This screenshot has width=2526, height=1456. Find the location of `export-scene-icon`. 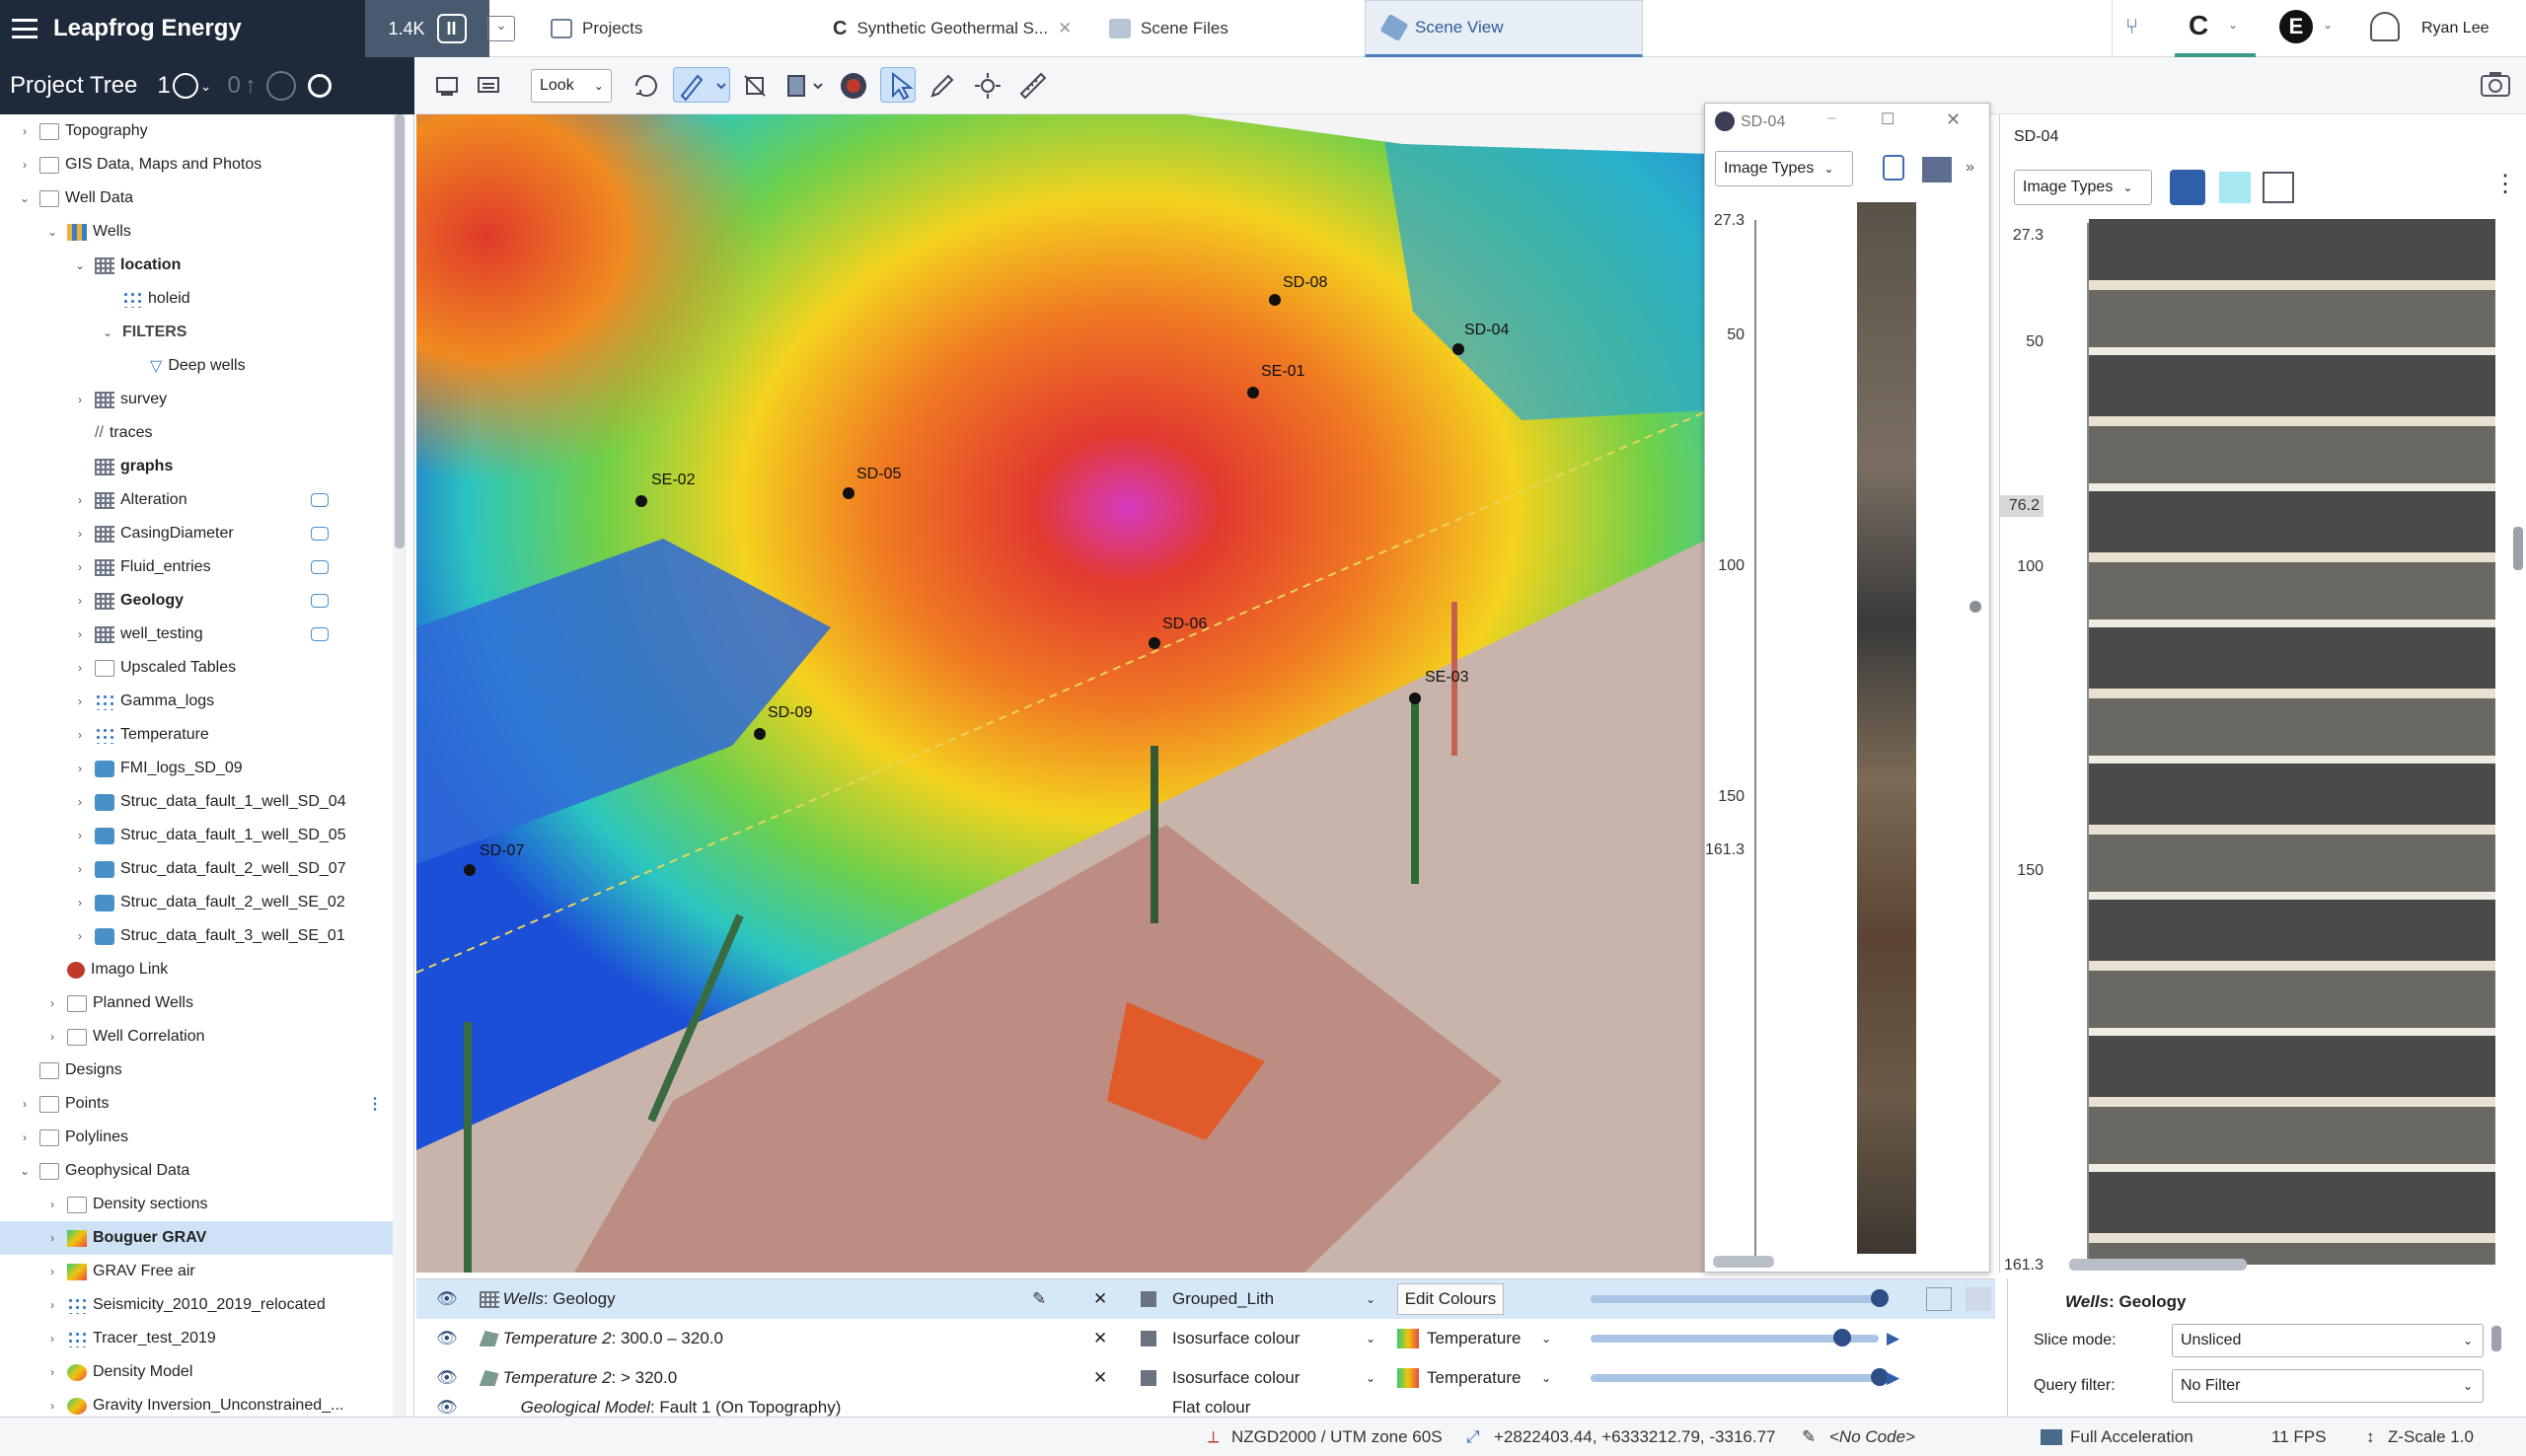

export-scene-icon is located at coordinates (487, 85).